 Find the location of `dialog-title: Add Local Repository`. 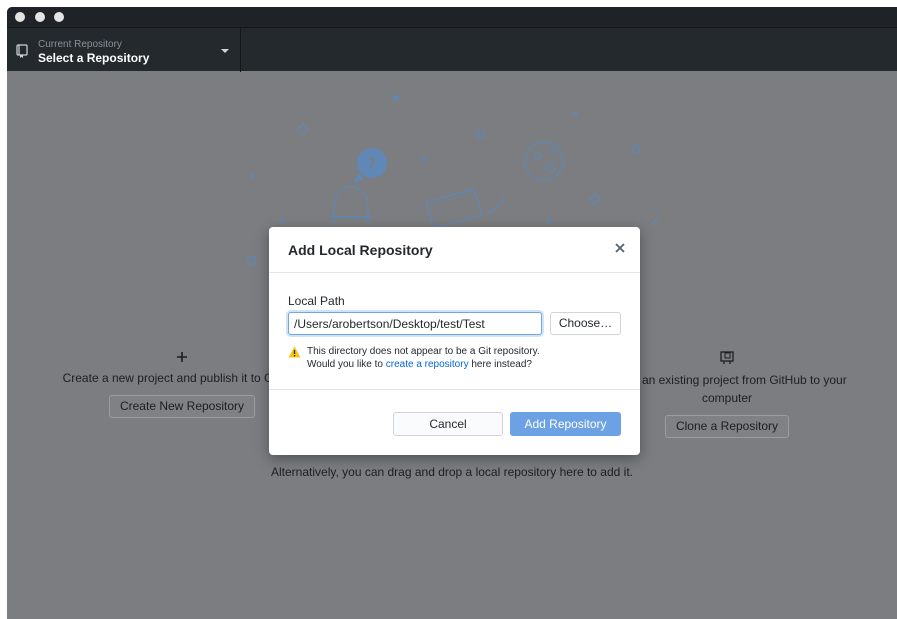

dialog-title: Add Local Repository is located at coordinates (360, 250).